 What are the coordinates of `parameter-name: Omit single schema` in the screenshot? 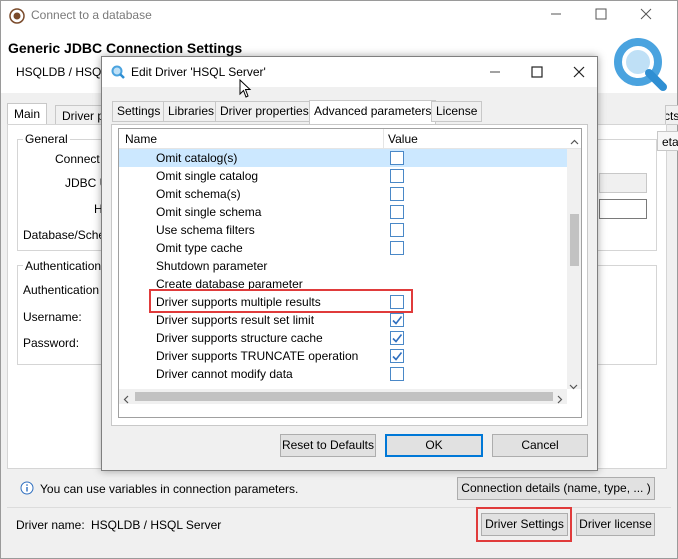 It's located at (209, 212).